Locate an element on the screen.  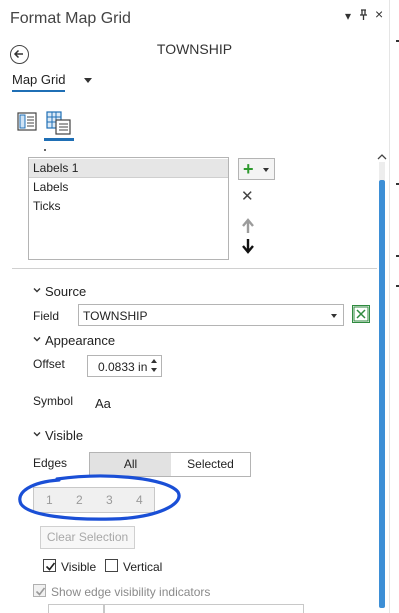
close-icon: × is located at coordinates (379, 14).